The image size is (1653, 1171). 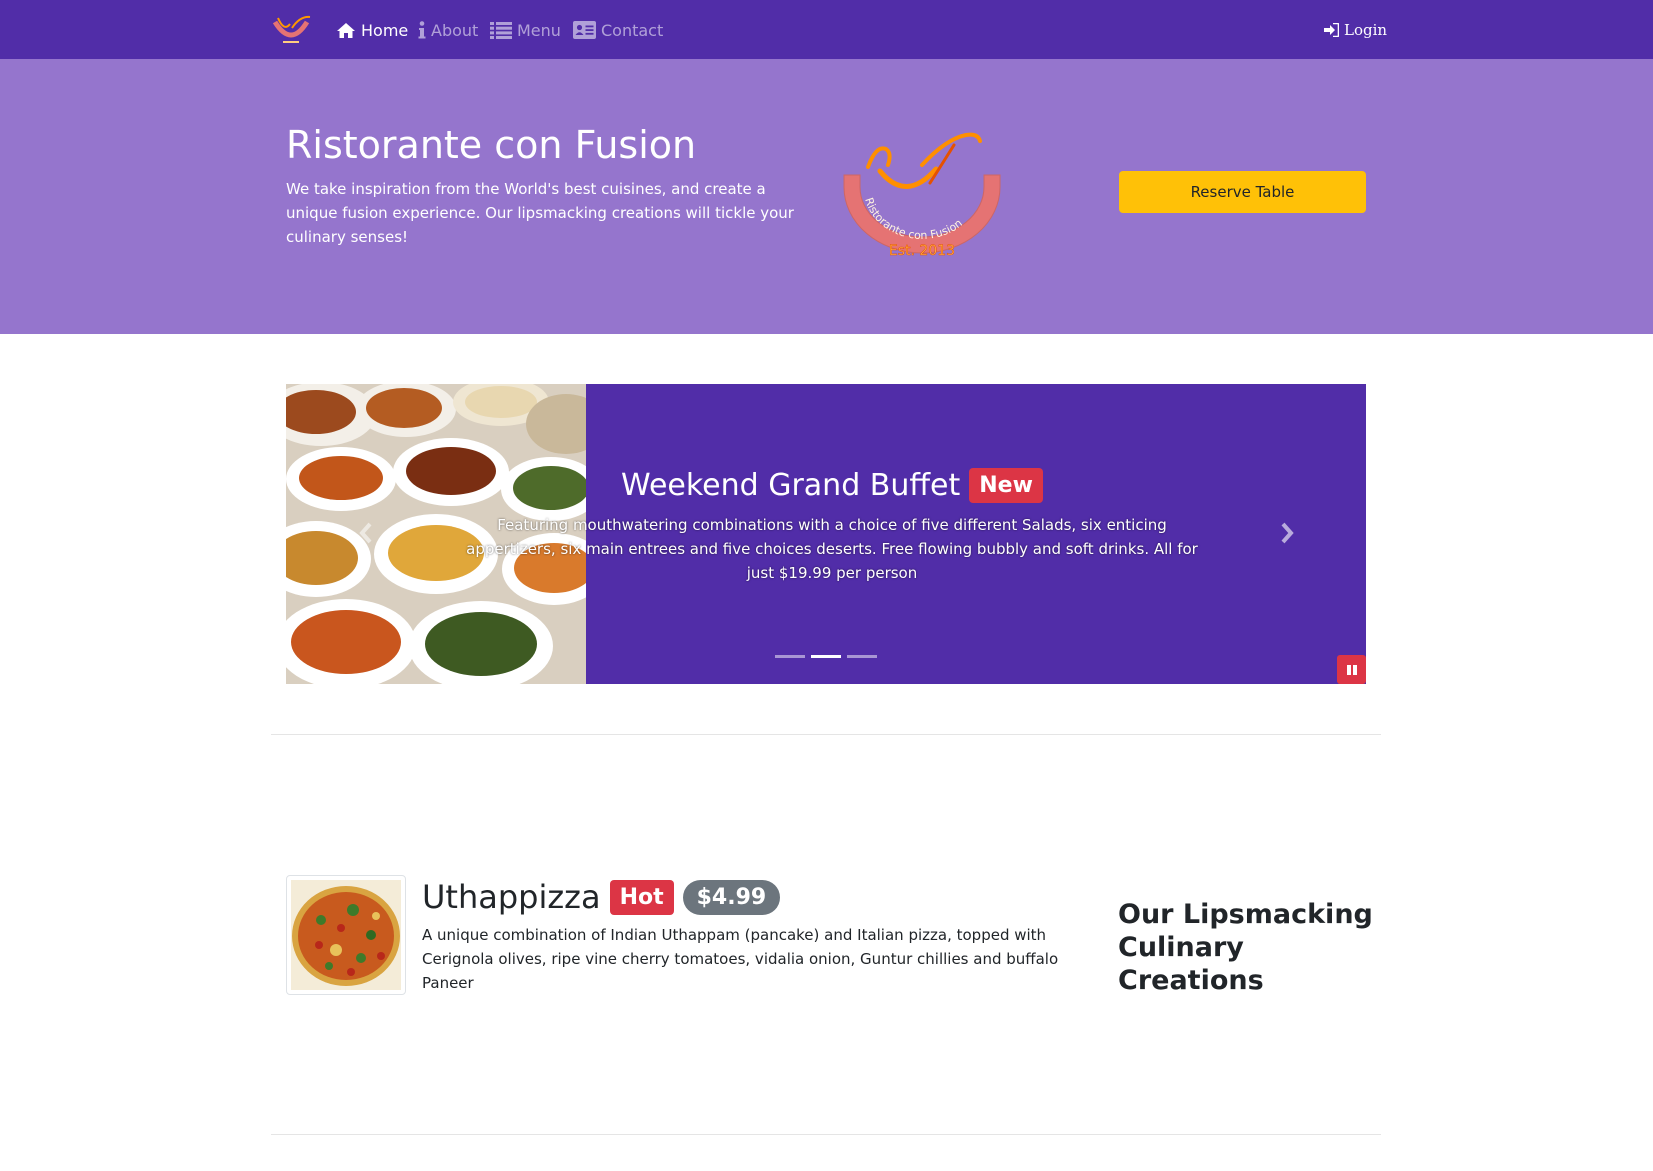 I want to click on carousel-pause-button, so click(x=1351, y=669).